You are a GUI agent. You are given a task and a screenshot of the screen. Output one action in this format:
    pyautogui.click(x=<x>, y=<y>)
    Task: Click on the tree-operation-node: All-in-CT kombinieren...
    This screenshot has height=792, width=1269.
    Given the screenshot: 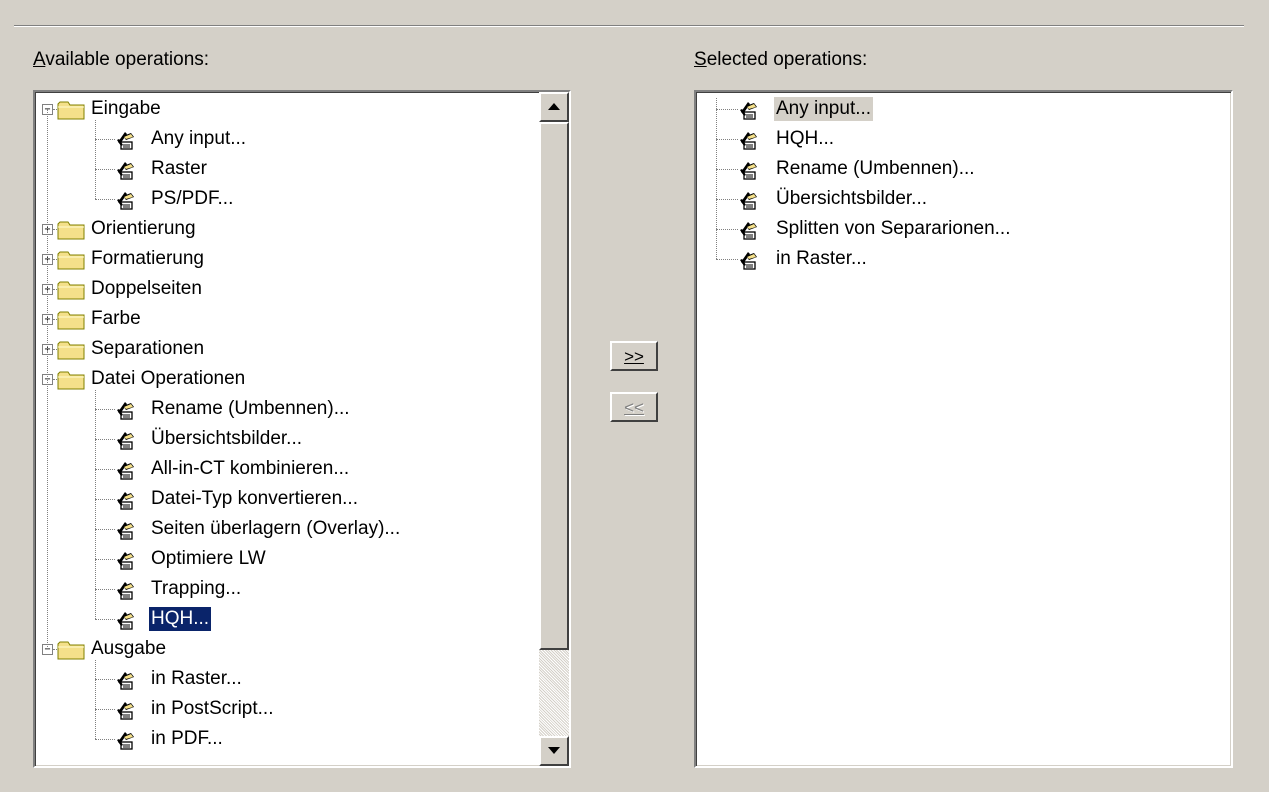 What is the action you would take?
    pyautogui.click(x=280, y=469)
    